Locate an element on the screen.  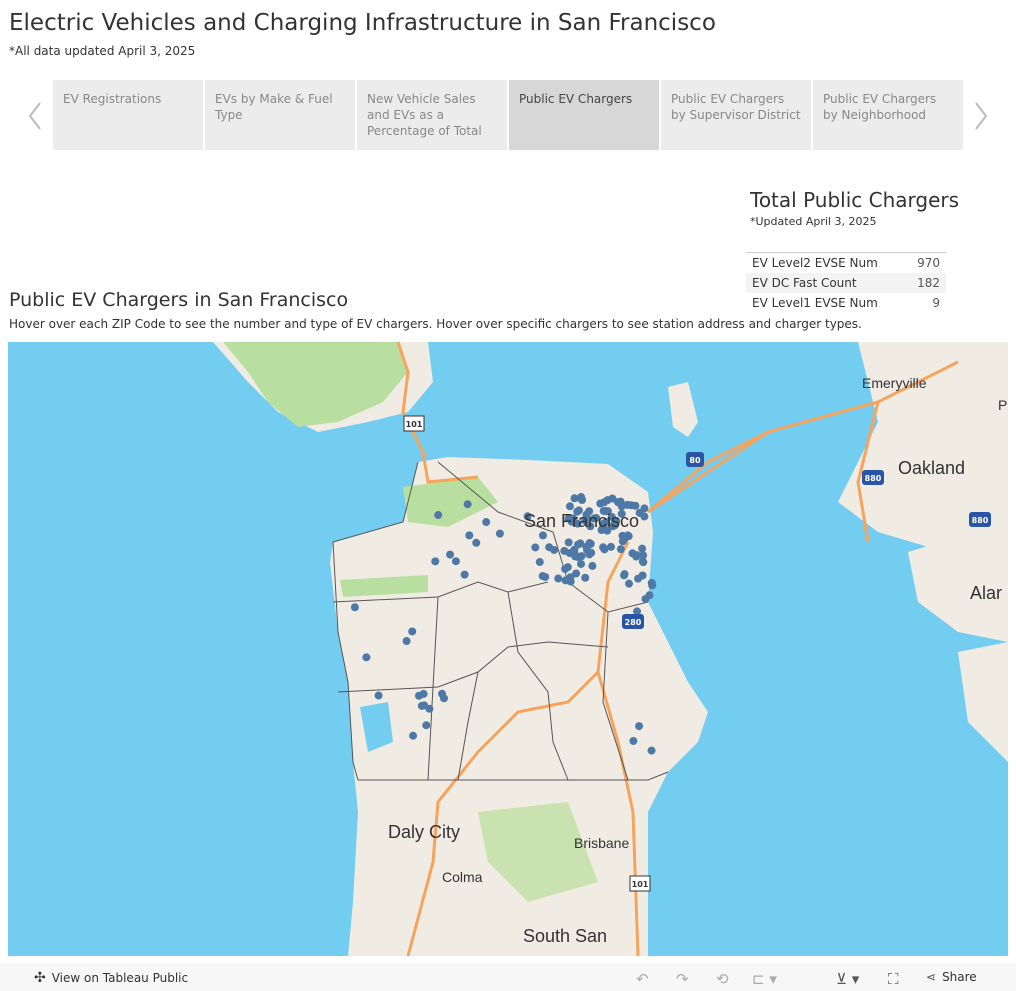
download-icon: ⊻ ▾ is located at coordinates (847, 979).